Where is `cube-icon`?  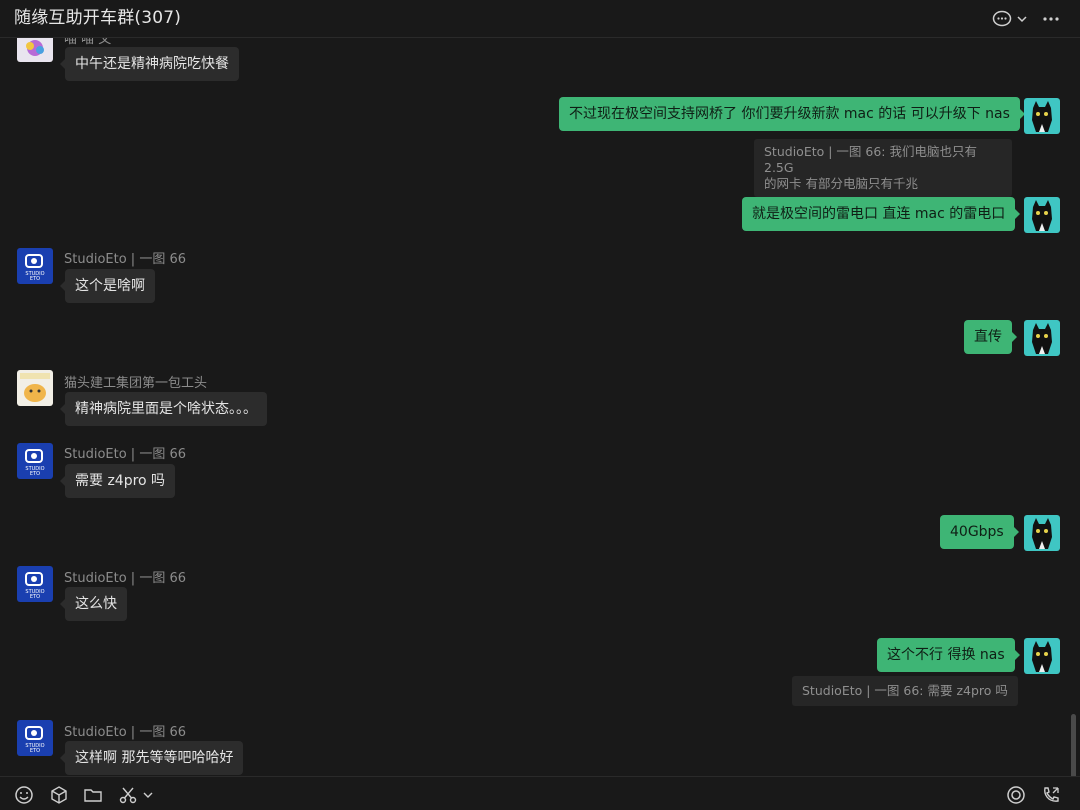 cube-icon is located at coordinates (59, 795).